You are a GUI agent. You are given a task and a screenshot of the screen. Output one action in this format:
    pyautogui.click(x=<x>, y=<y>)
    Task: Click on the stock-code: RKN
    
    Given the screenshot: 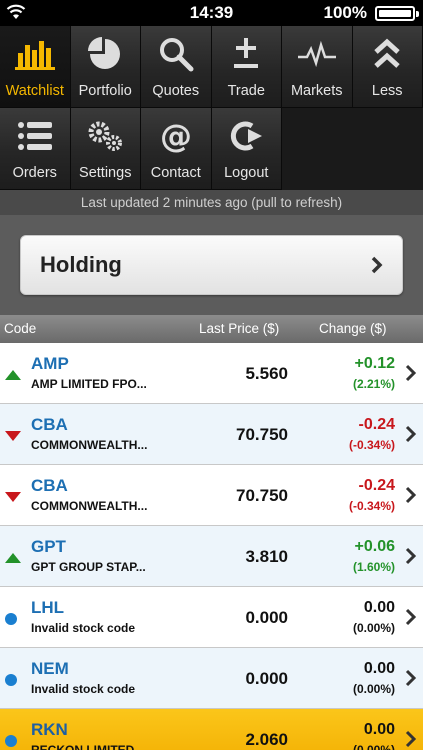 What is the action you would take?
    pyautogui.click(x=49, y=729)
    